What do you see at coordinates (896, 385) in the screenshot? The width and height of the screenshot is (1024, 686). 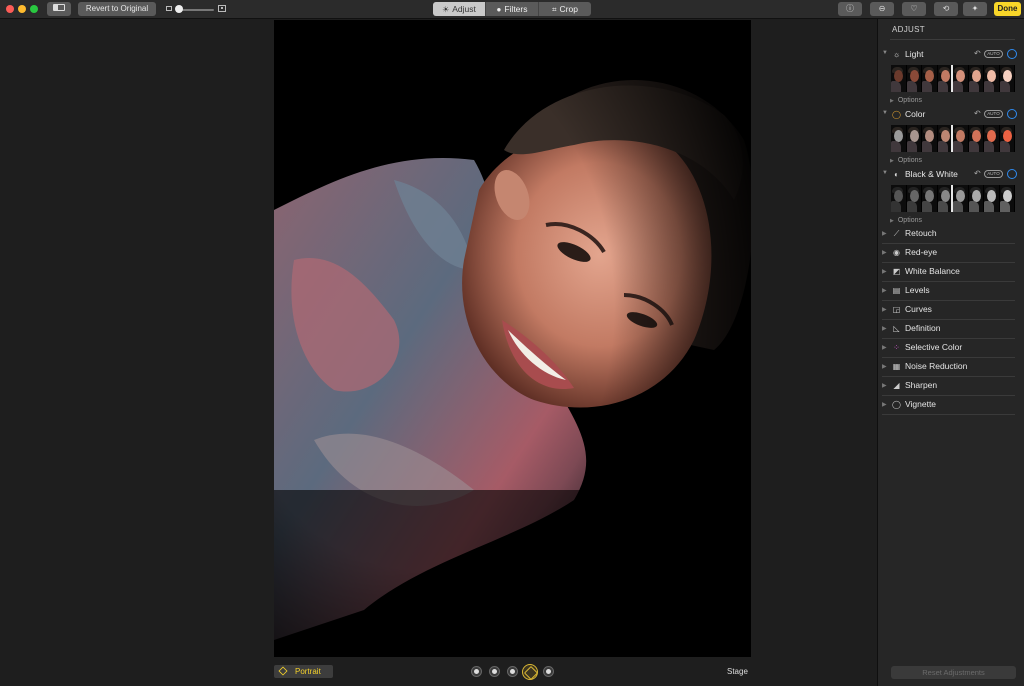 I see `sharpen-icon: ◢` at bounding box center [896, 385].